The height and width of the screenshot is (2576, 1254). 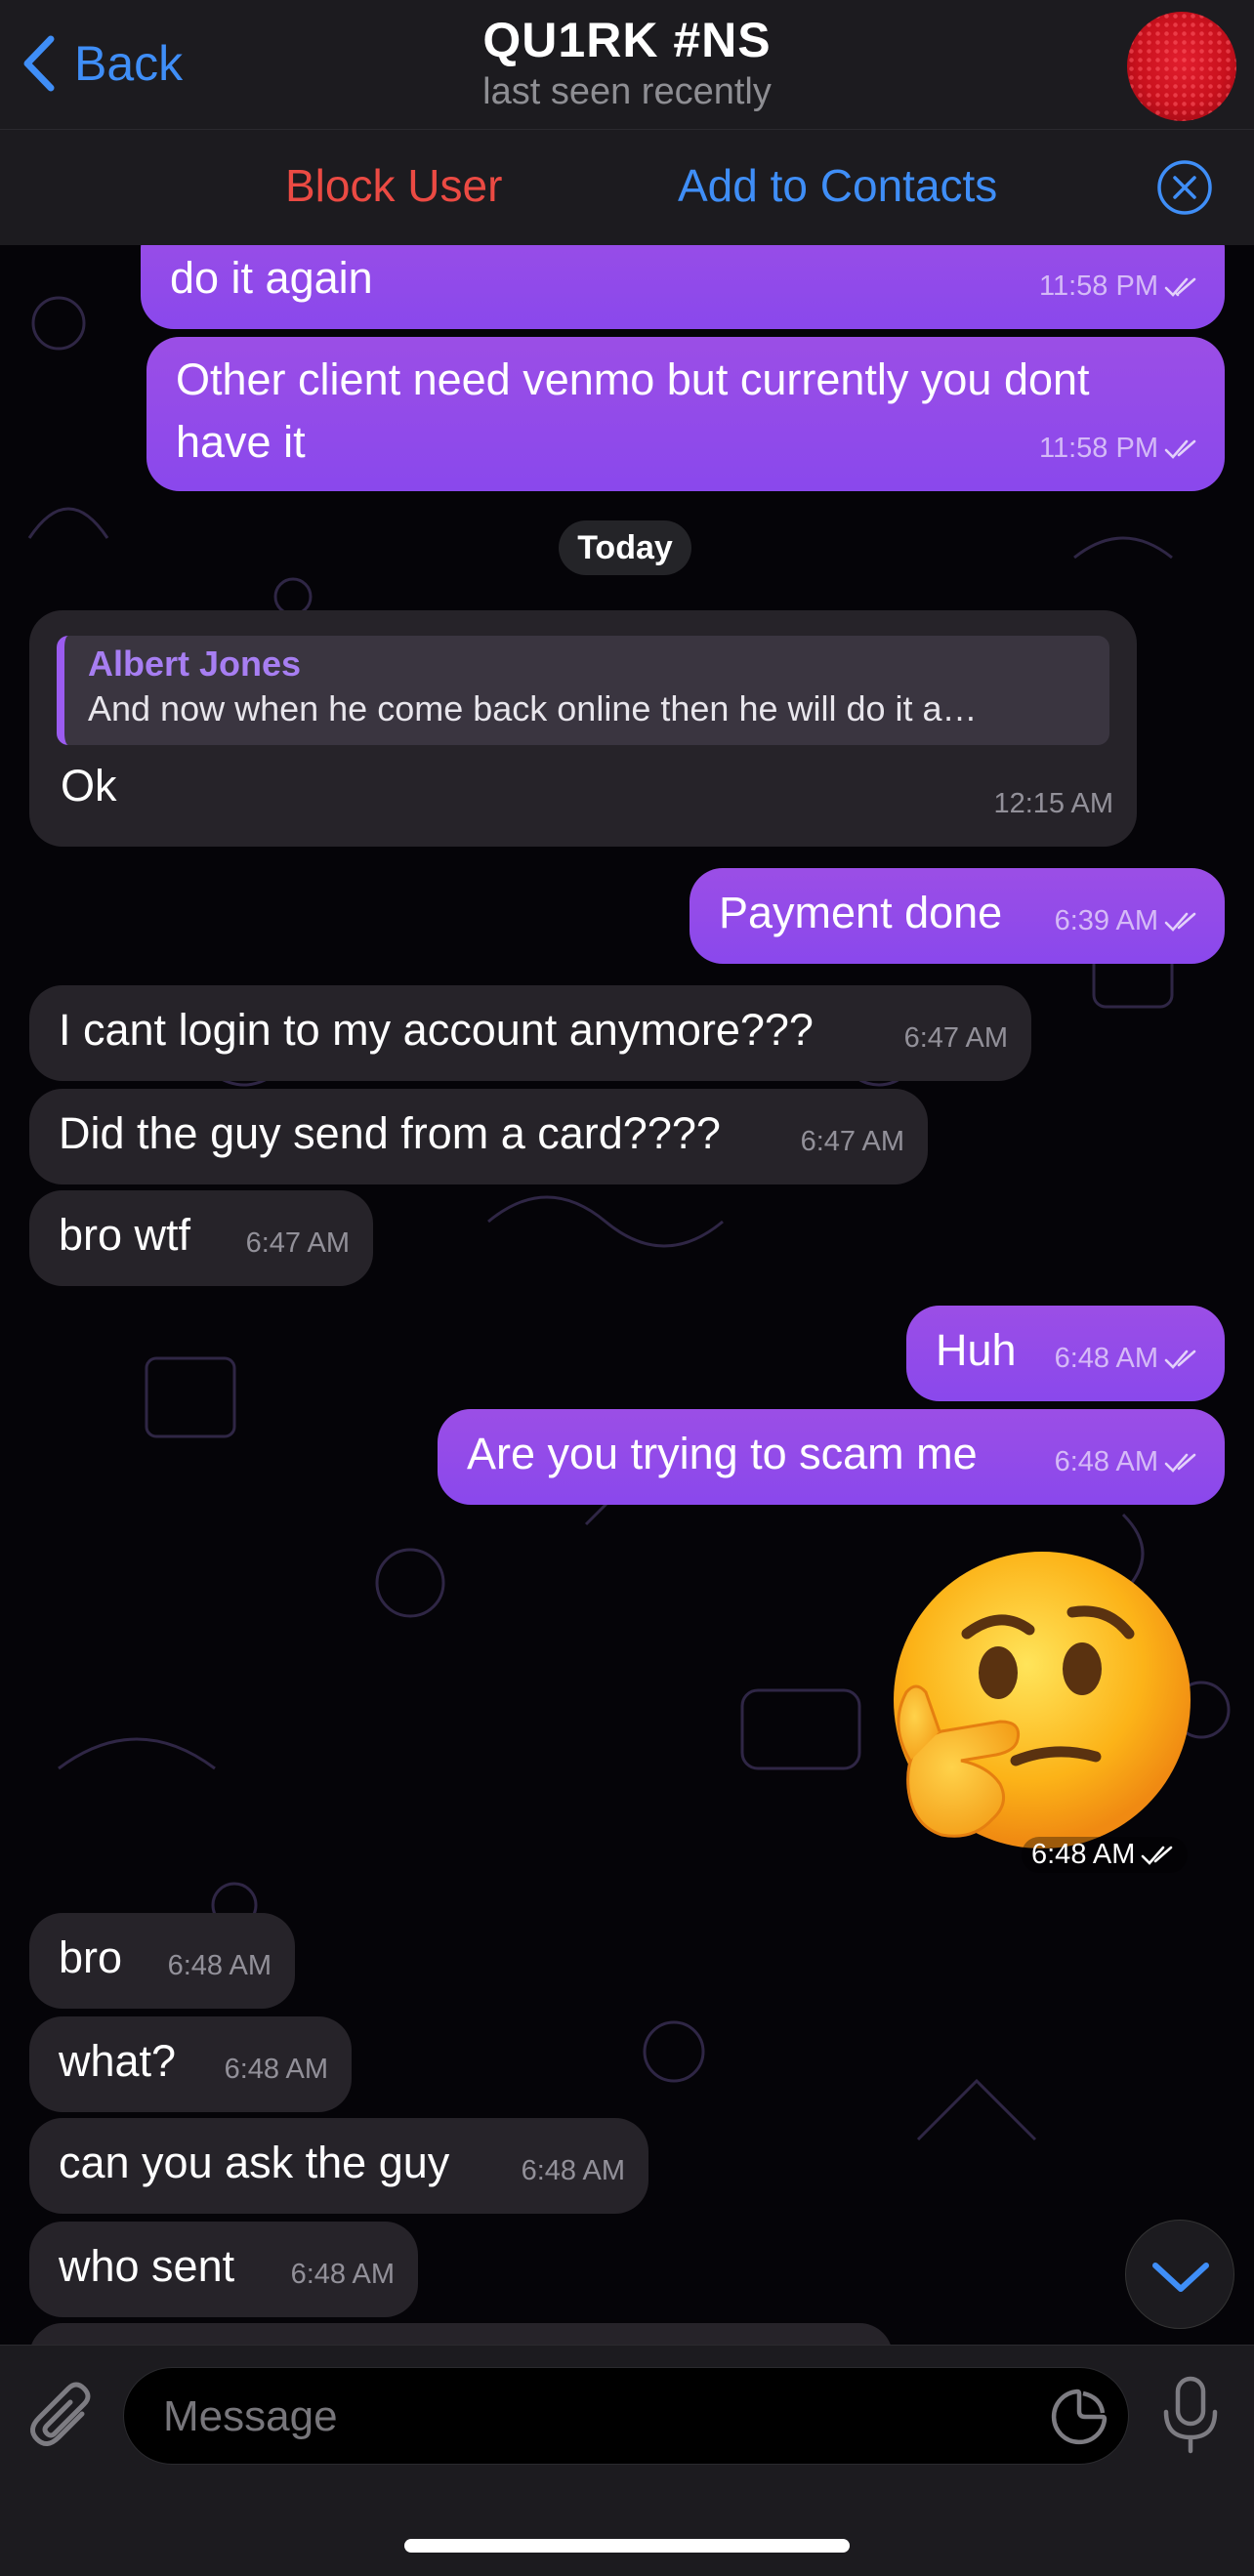 I want to click on message-bubble-incoming: who sent 6:48 AM, so click(x=223, y=2269).